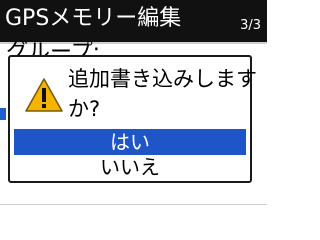  What do you see at coordinates (44, 95) in the screenshot?
I see `warning-icon` at bounding box center [44, 95].